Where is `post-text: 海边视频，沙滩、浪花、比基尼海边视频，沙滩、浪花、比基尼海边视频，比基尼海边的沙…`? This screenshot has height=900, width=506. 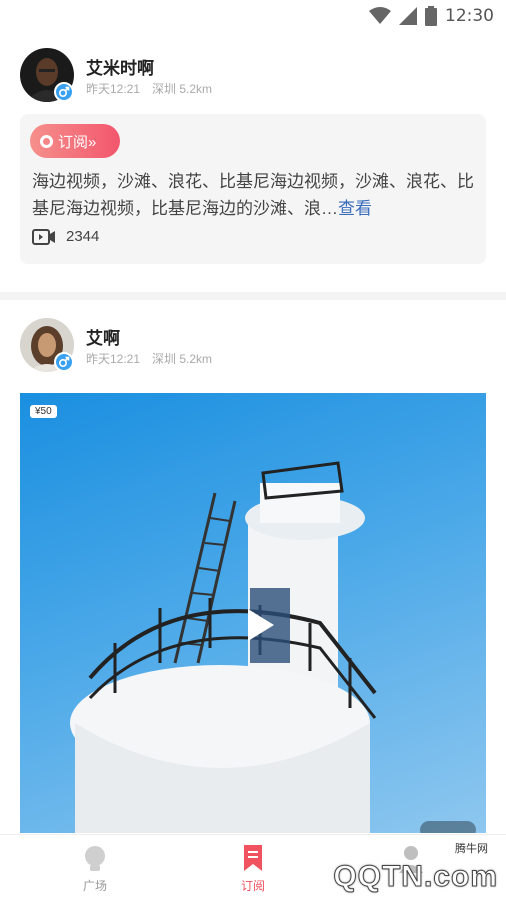
post-text: 海边视频，沙滩、浪花、比基尼海边视频，沙滩、浪花、比基尼海边视频，比基尼海边的沙… is located at coordinates (254, 195).